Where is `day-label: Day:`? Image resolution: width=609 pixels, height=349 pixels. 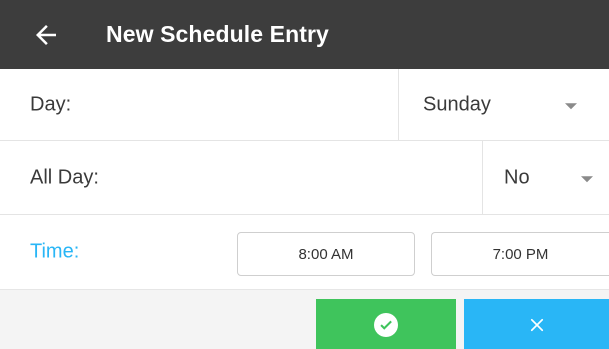
day-label: Day: is located at coordinates (51, 104).